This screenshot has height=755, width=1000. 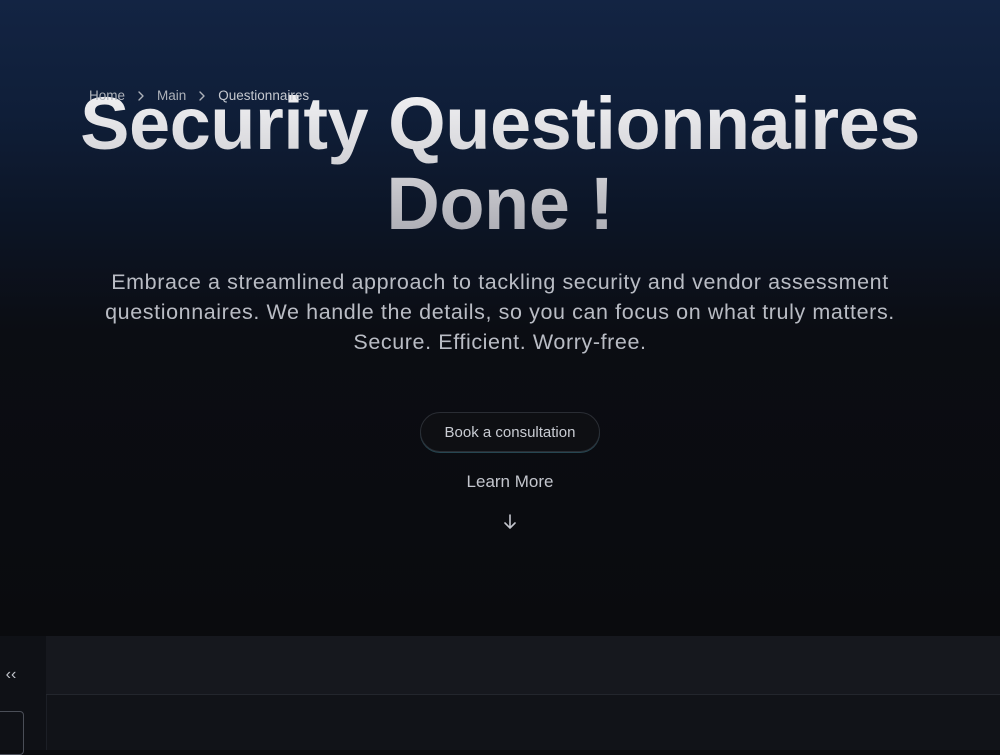 I want to click on sidebar: ‹‹, so click(x=23, y=695).